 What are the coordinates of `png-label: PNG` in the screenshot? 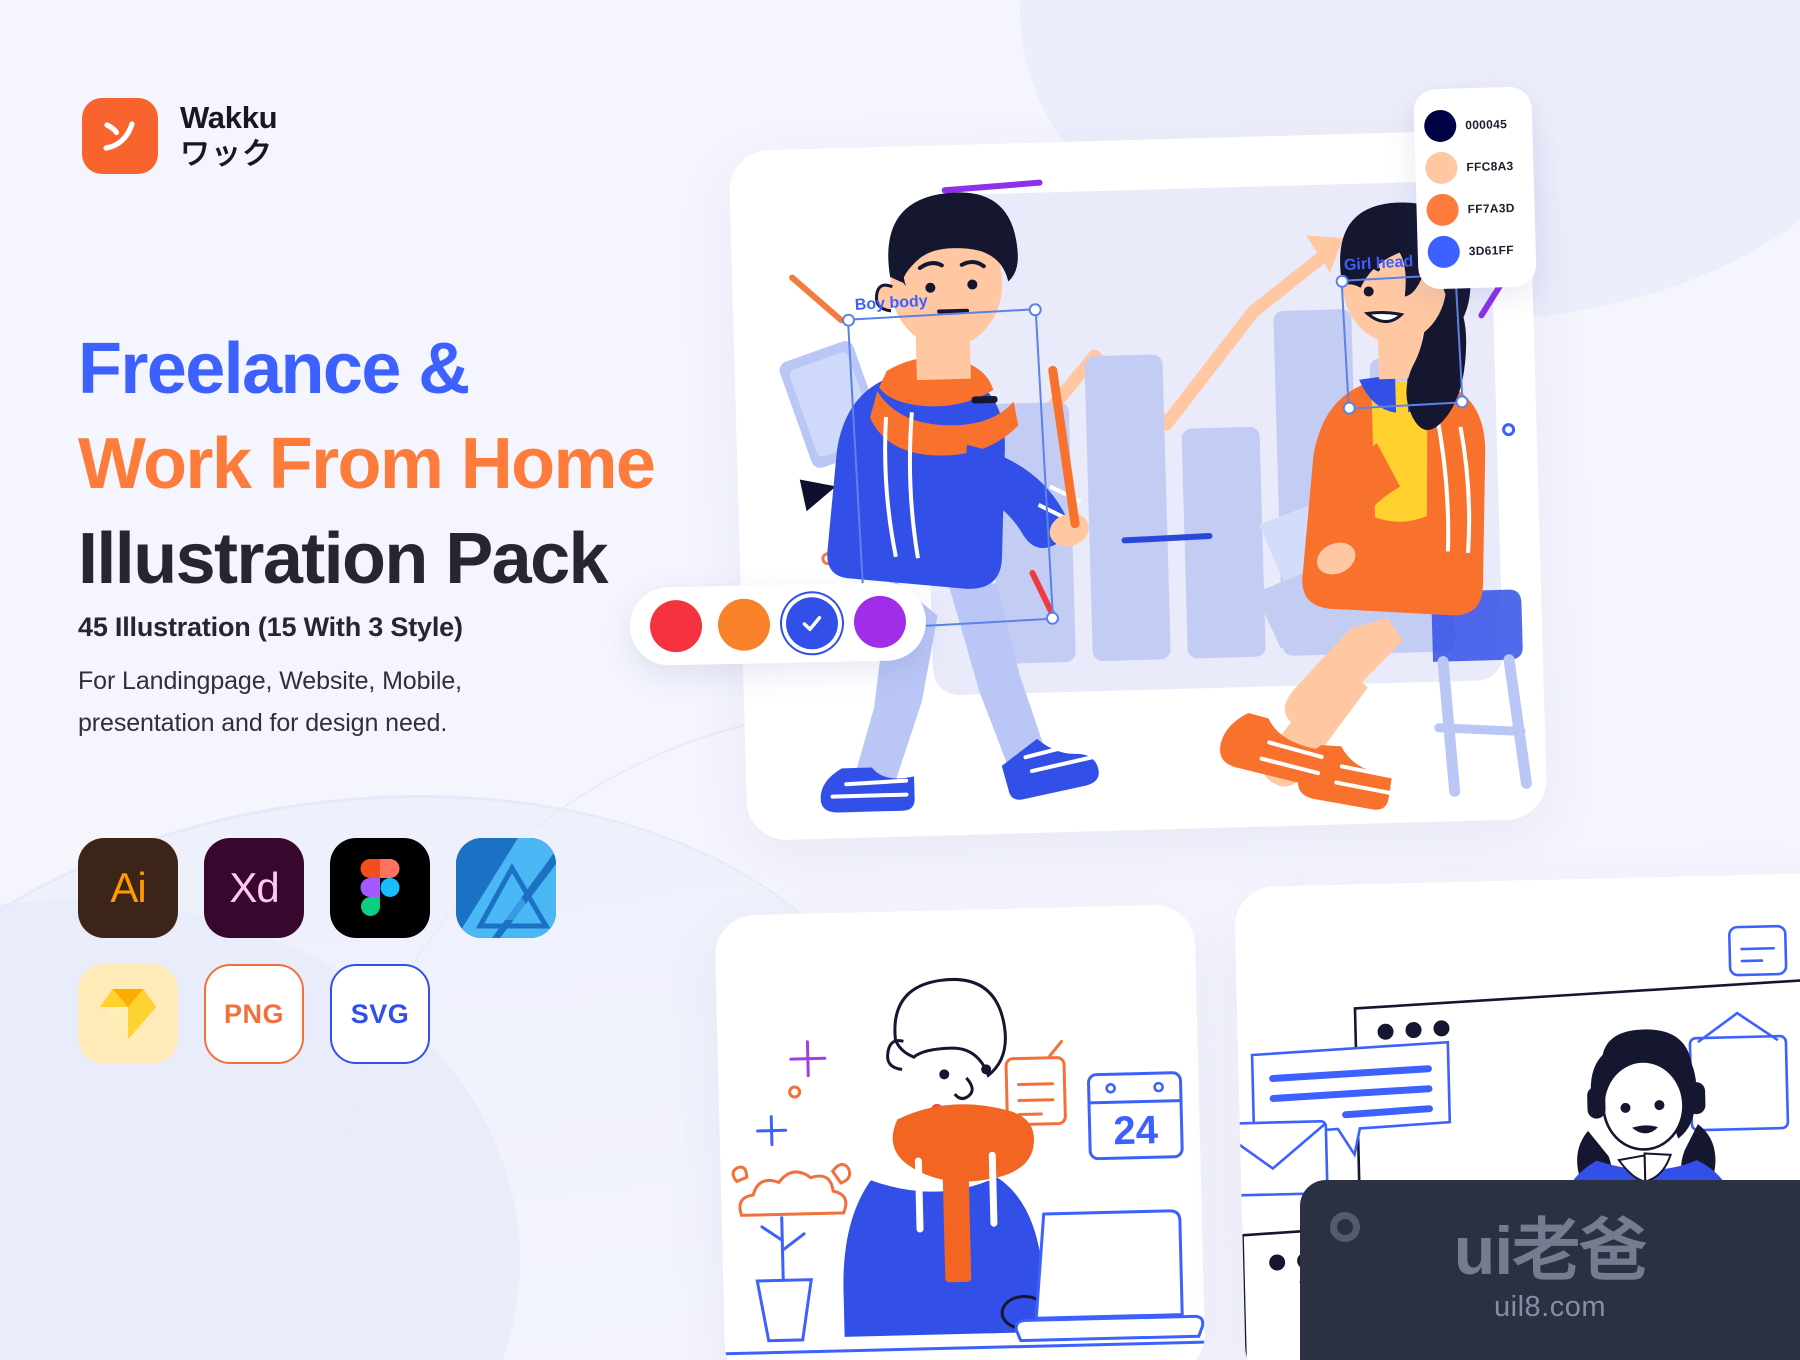 It's located at (253, 1013).